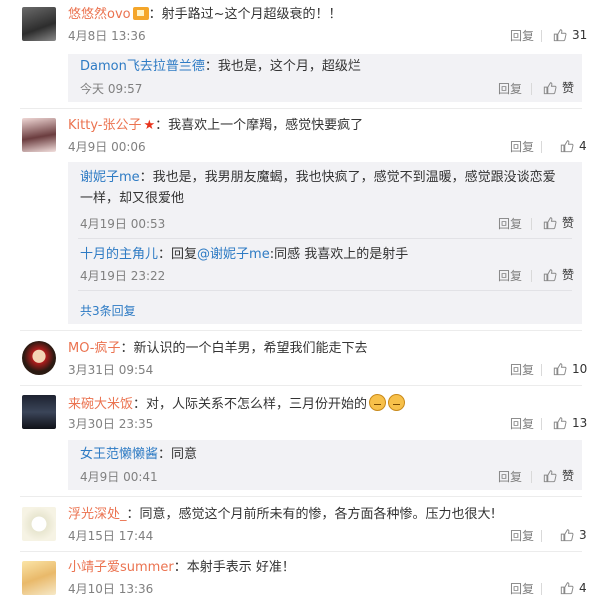 The height and width of the screenshot is (611, 600). I want to click on comment-date: 4月8日 13:36, so click(107, 36).